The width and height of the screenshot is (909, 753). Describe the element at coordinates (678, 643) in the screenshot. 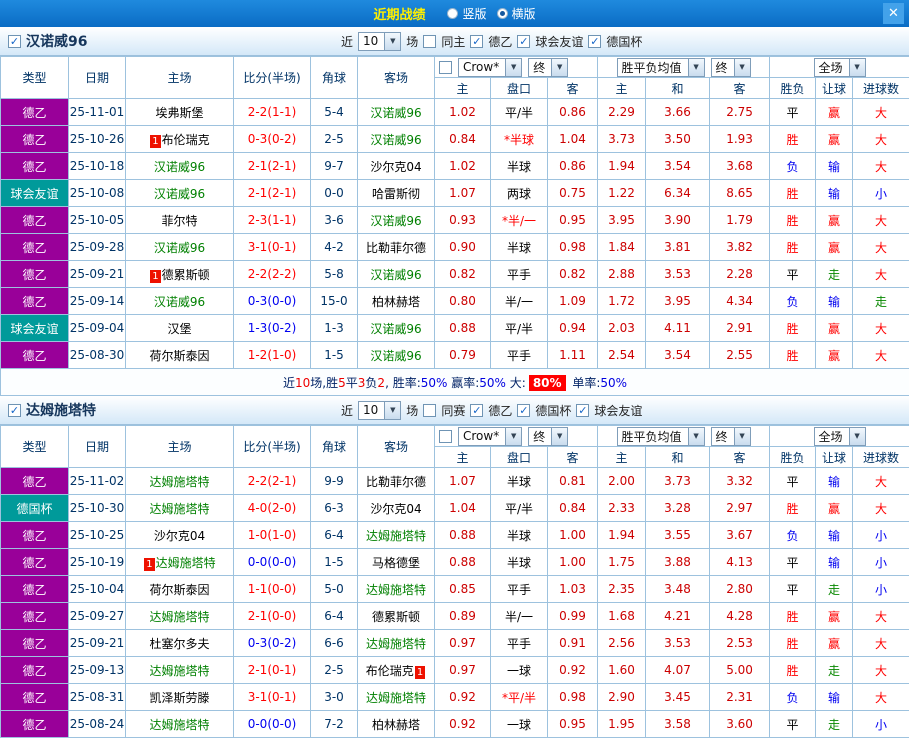

I see `euro-draw-odds-cell: 3.53` at that location.